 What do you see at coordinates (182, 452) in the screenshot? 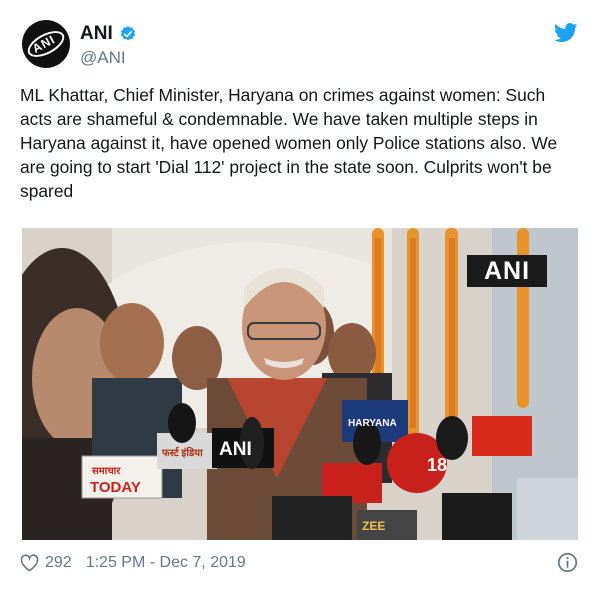
I see `mic-label-first-india: फर्स्ट इंडिया` at bounding box center [182, 452].